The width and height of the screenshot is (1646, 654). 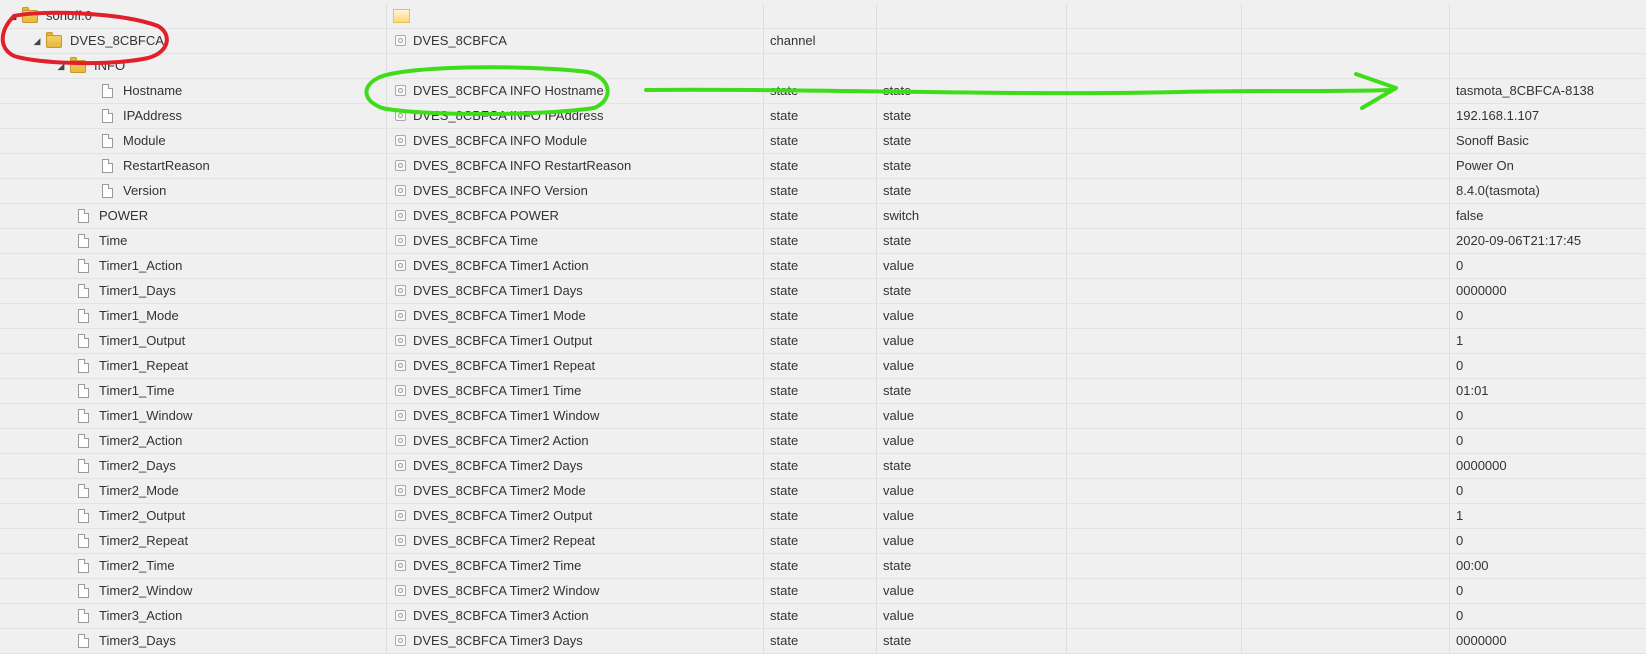 I want to click on type-cell: channel, so click(x=820, y=41).